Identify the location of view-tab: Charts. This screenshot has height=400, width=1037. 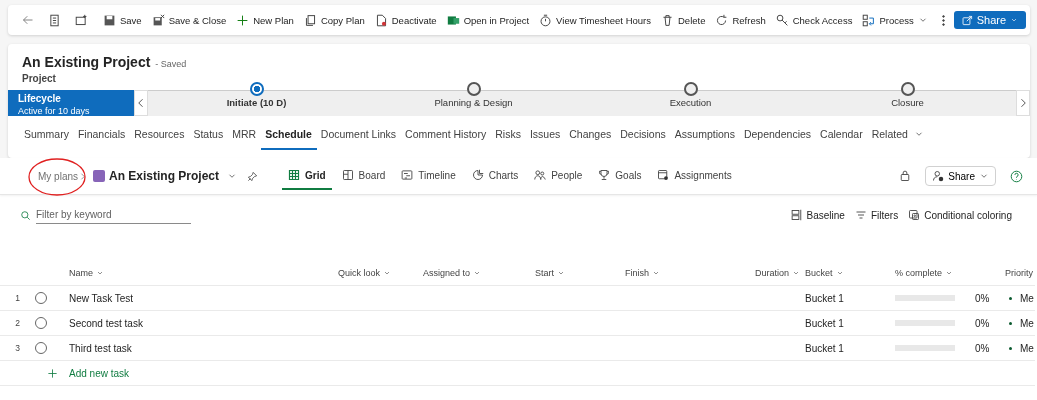
(495, 176).